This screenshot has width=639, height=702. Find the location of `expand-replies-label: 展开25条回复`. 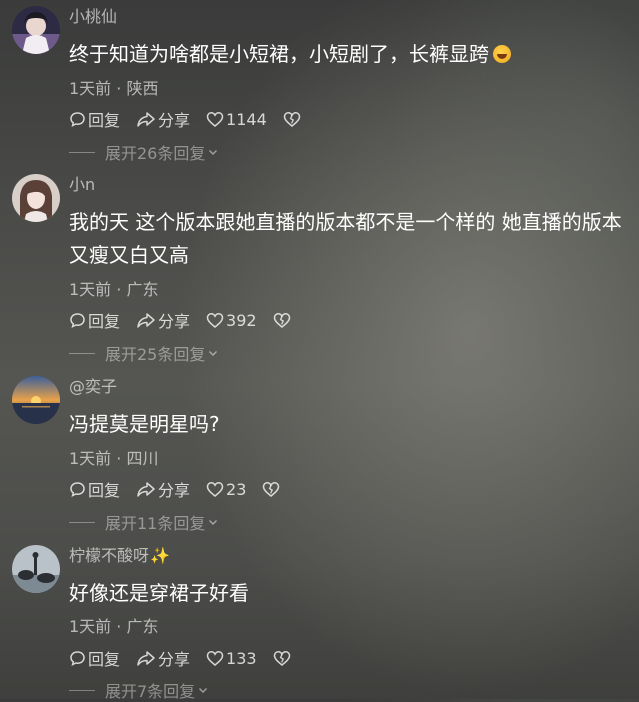

expand-replies-label: 展开25条回复 is located at coordinates (155, 354).